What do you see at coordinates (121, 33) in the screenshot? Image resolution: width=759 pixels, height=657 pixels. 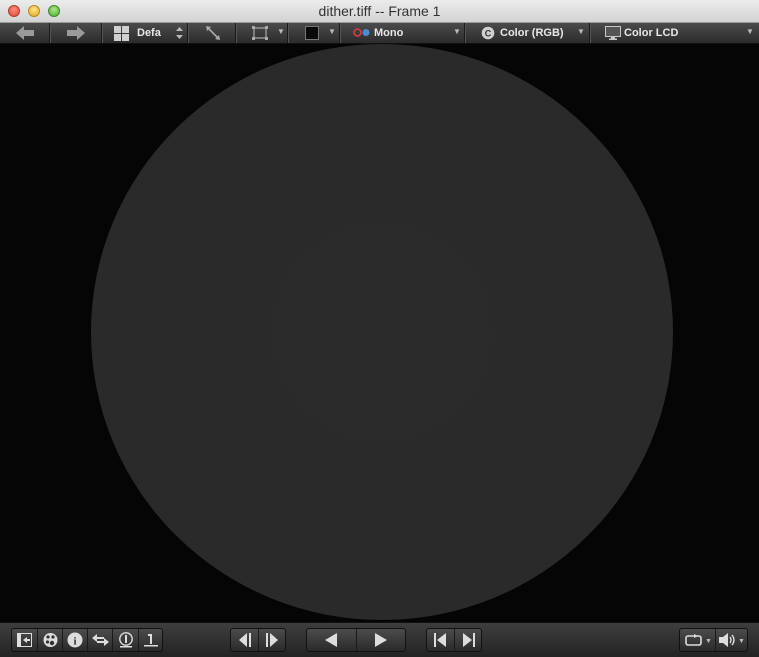 I see `grid-icon` at bounding box center [121, 33].